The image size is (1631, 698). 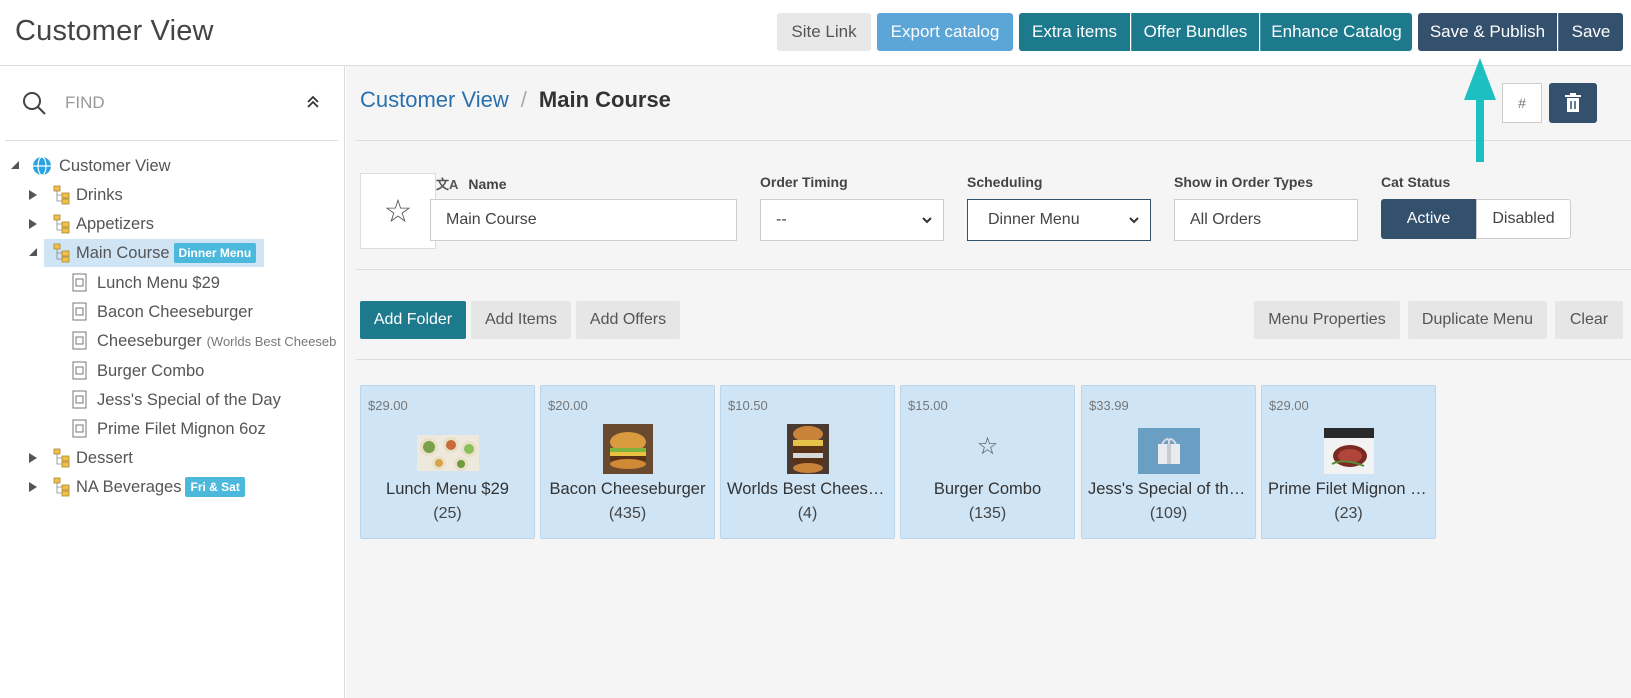 What do you see at coordinates (1589, 320) in the screenshot?
I see `clear-button: Clear` at bounding box center [1589, 320].